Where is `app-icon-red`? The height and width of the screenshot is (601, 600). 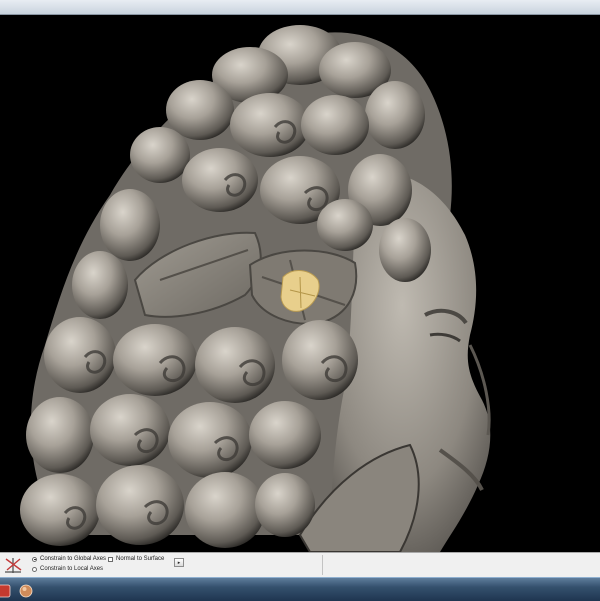 app-icon-red is located at coordinates (5, 591).